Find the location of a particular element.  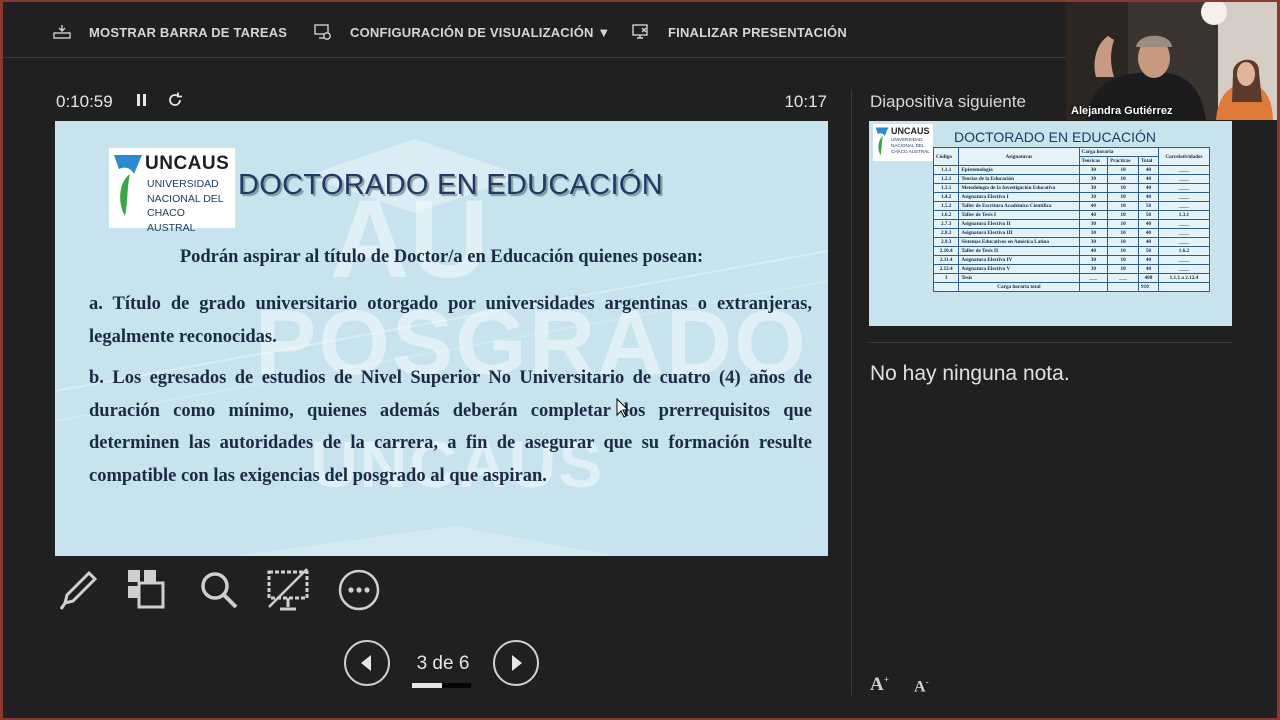

table-cell: Asignatura Electiva III is located at coordinates (1019, 233).